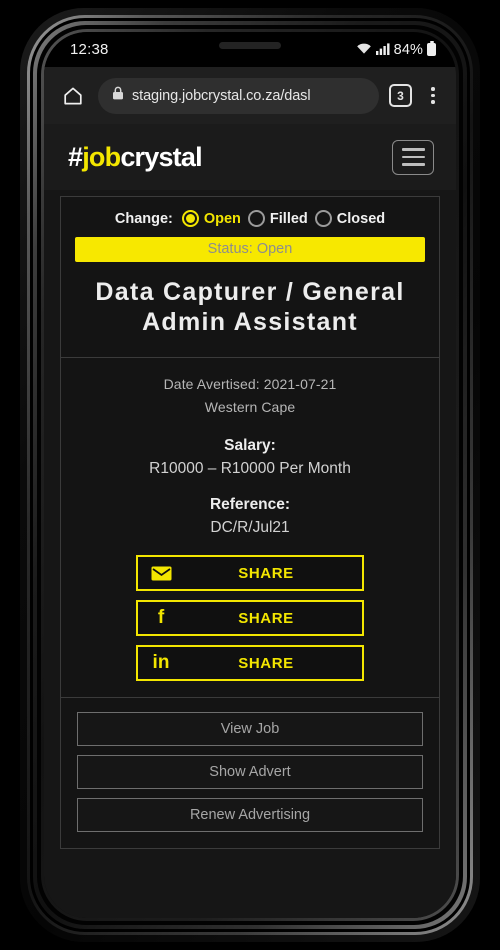  Describe the element at coordinates (266, 618) in the screenshot. I see `share-facebook-label: SHARE` at that location.